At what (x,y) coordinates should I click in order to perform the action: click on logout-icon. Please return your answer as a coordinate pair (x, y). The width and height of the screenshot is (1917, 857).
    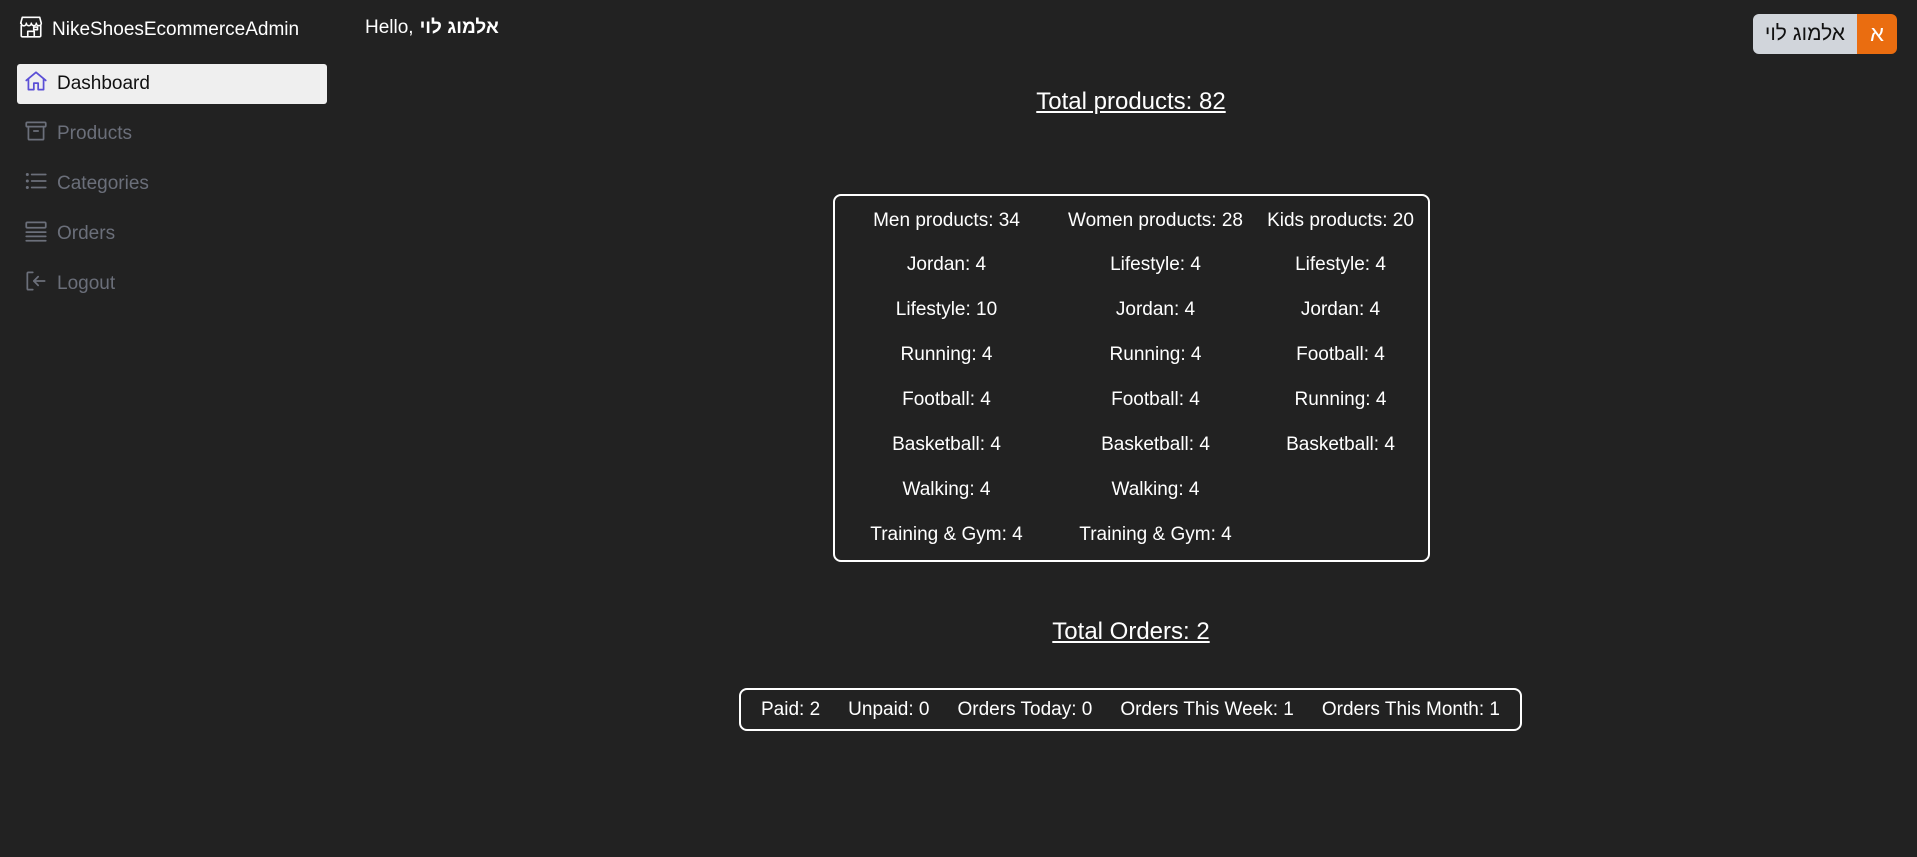
    Looking at the image, I should click on (36, 284).